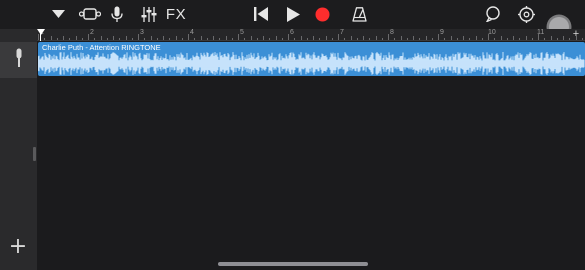  I want to click on playhead-line, so click(40, 37).